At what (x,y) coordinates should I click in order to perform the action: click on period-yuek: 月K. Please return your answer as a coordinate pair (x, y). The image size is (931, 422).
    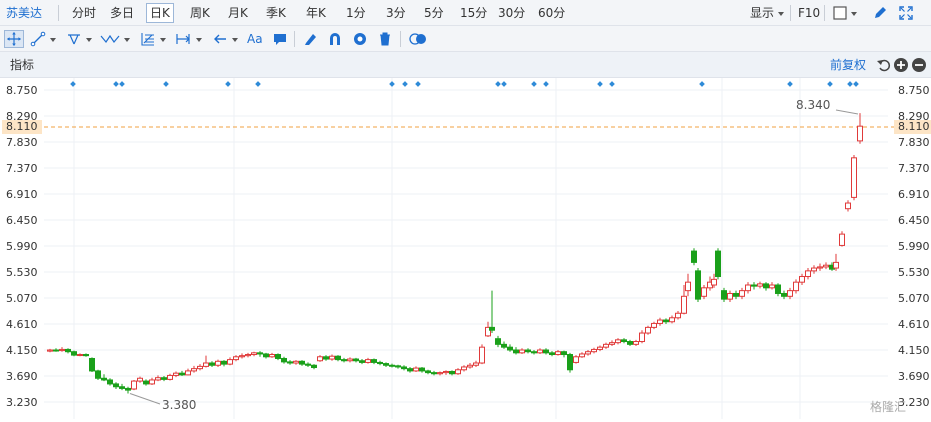
    Looking at the image, I should click on (238, 13).